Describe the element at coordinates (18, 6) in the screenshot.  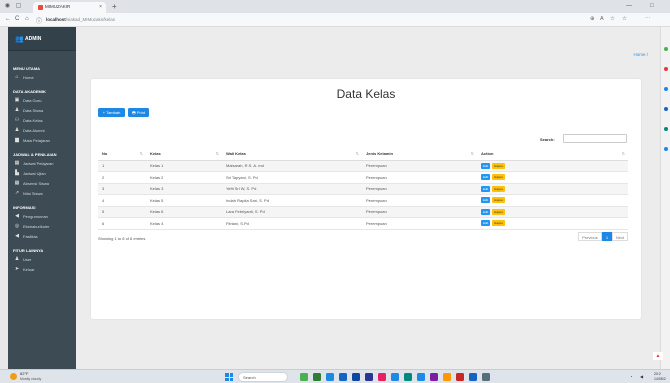
I see `tab-actions-icon: ▢` at that location.